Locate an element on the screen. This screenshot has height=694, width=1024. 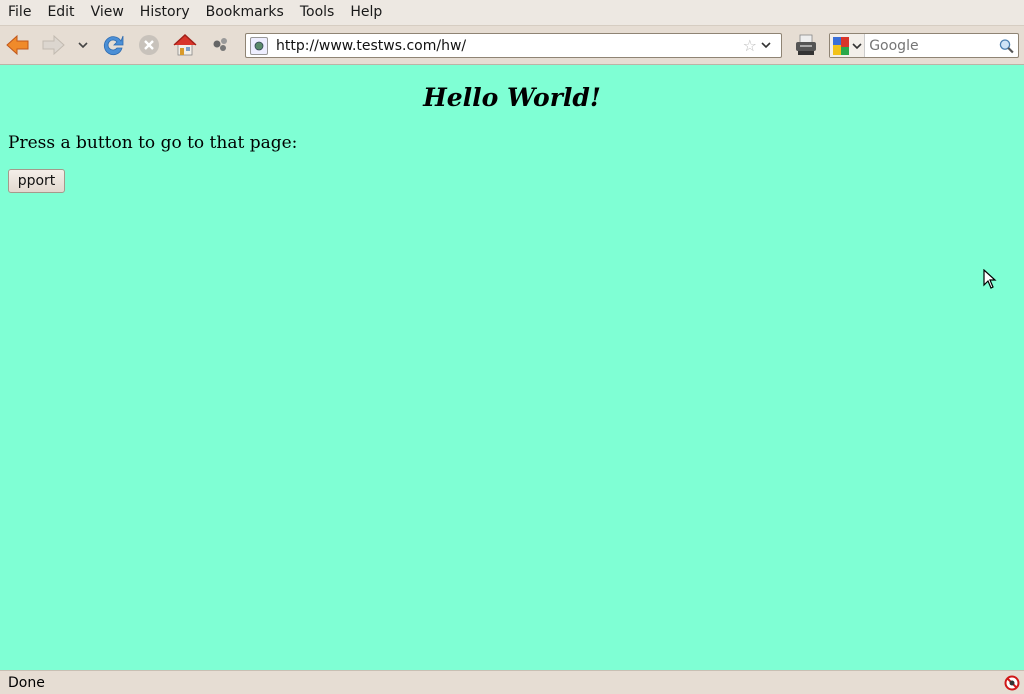
home-icon is located at coordinates (185, 45).